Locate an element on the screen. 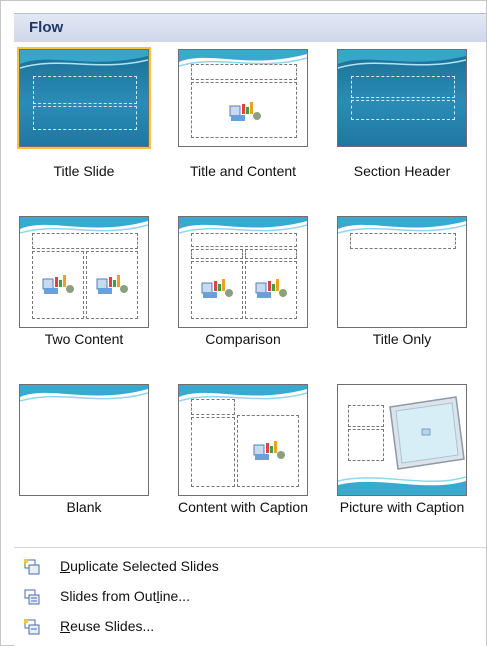  layout-label: Picture with Caption is located at coordinates (402, 507).